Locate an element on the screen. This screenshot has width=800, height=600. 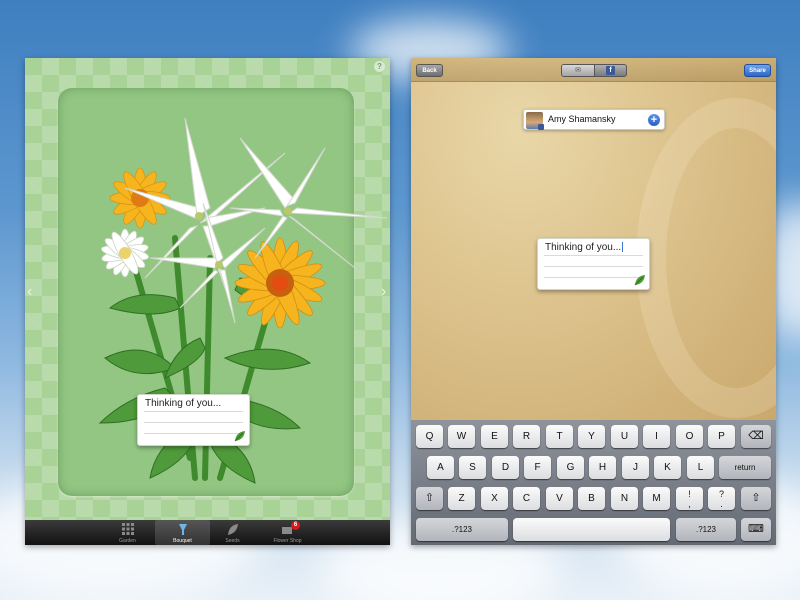
key-e: E is located at coordinates (494, 436).